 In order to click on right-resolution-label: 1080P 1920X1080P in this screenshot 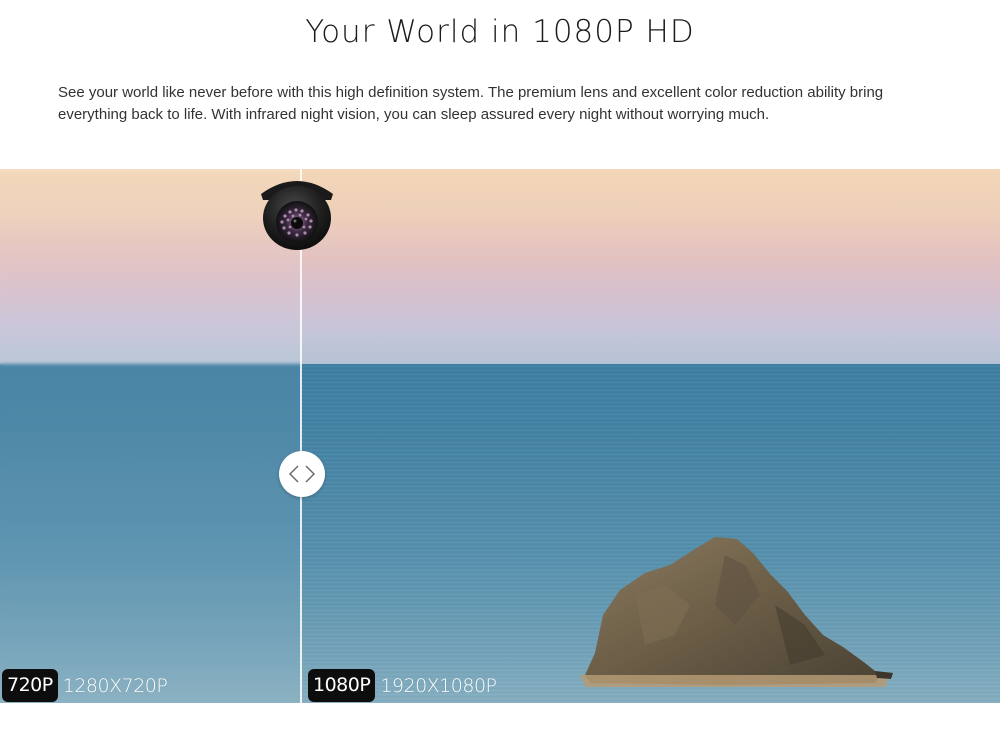, I will do `click(402, 685)`.